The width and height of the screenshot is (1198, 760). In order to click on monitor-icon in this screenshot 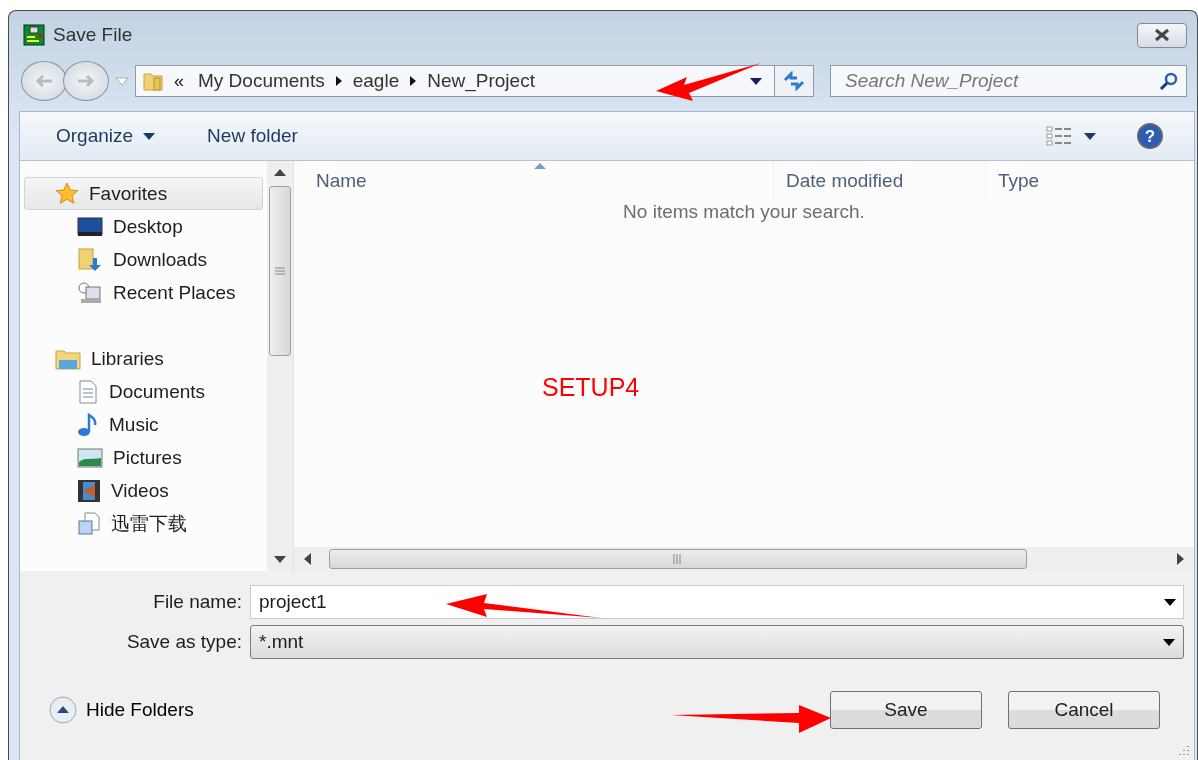, I will do `click(90, 226)`.